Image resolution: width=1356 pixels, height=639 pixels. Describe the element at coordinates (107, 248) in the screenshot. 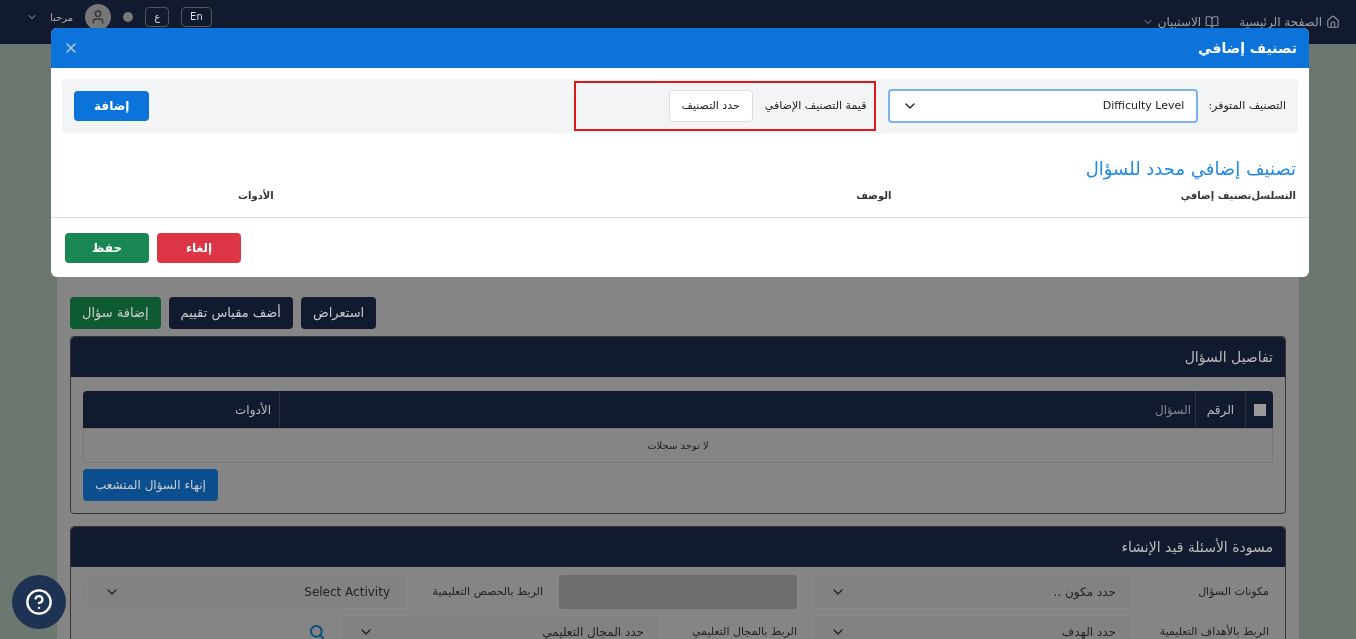

I see `save-button: حفظ` at that location.